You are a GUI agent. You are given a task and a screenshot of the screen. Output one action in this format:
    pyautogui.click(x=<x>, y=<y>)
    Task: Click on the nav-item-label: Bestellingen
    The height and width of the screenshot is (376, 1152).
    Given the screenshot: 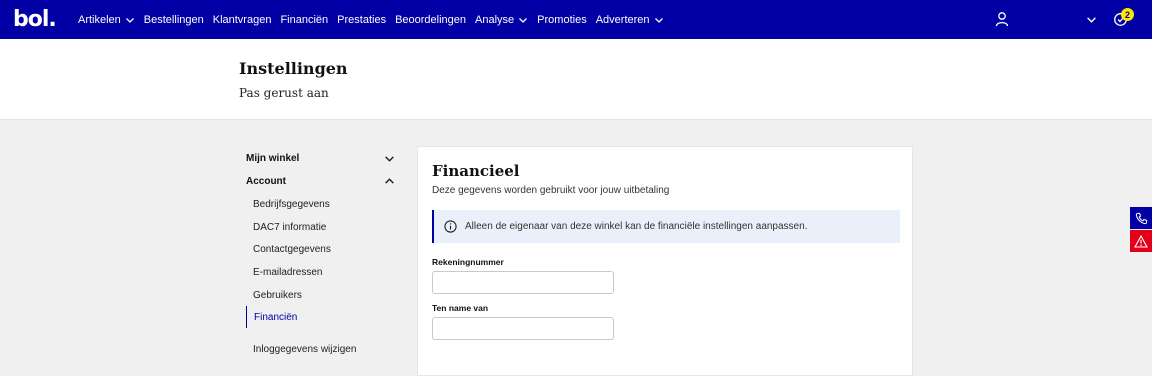 What is the action you would take?
    pyautogui.click(x=173, y=19)
    